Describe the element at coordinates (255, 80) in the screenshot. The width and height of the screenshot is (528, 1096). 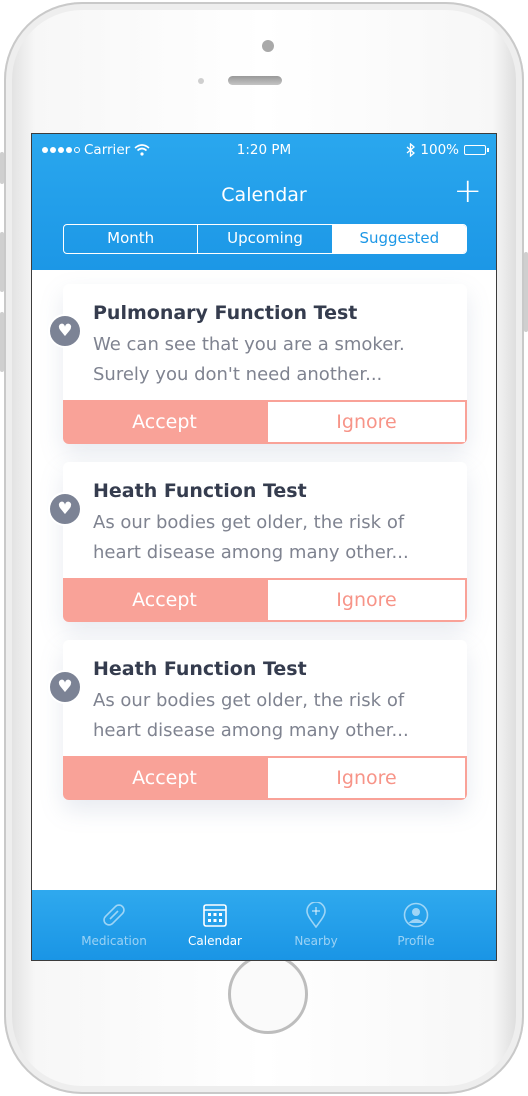
I see `earpiece-speaker` at that location.